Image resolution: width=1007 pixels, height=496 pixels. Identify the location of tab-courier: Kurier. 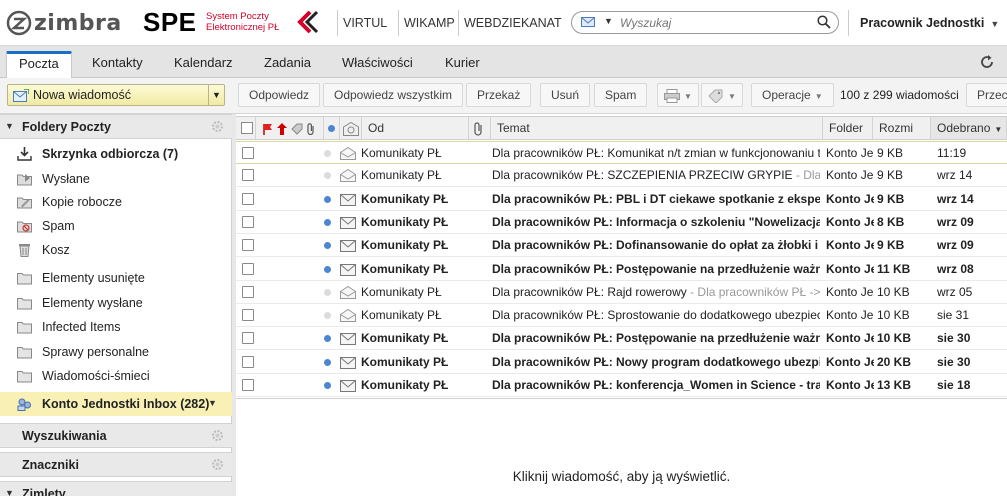
(462, 64).